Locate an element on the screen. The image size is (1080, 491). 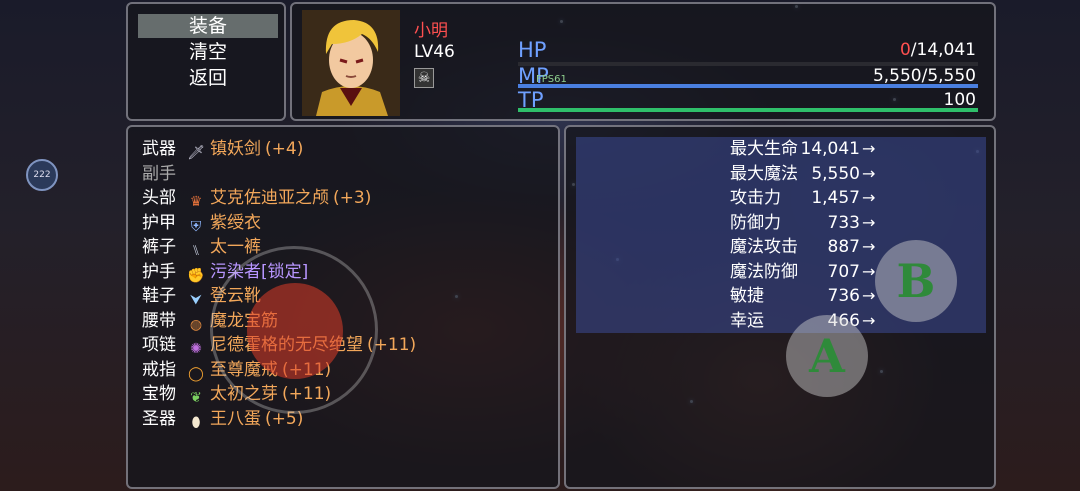
parameter-row: 防御力 733 → is located at coordinates (766, 223).